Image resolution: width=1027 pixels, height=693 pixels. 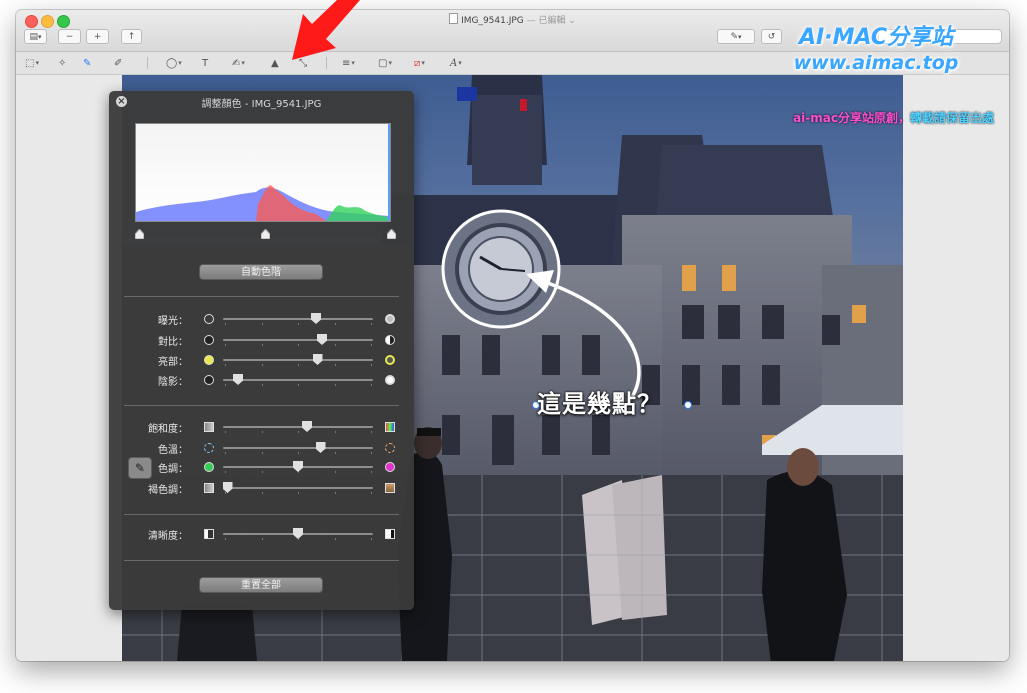 I want to click on markup-toggle-button: ✎ ▾, so click(x=736, y=36).